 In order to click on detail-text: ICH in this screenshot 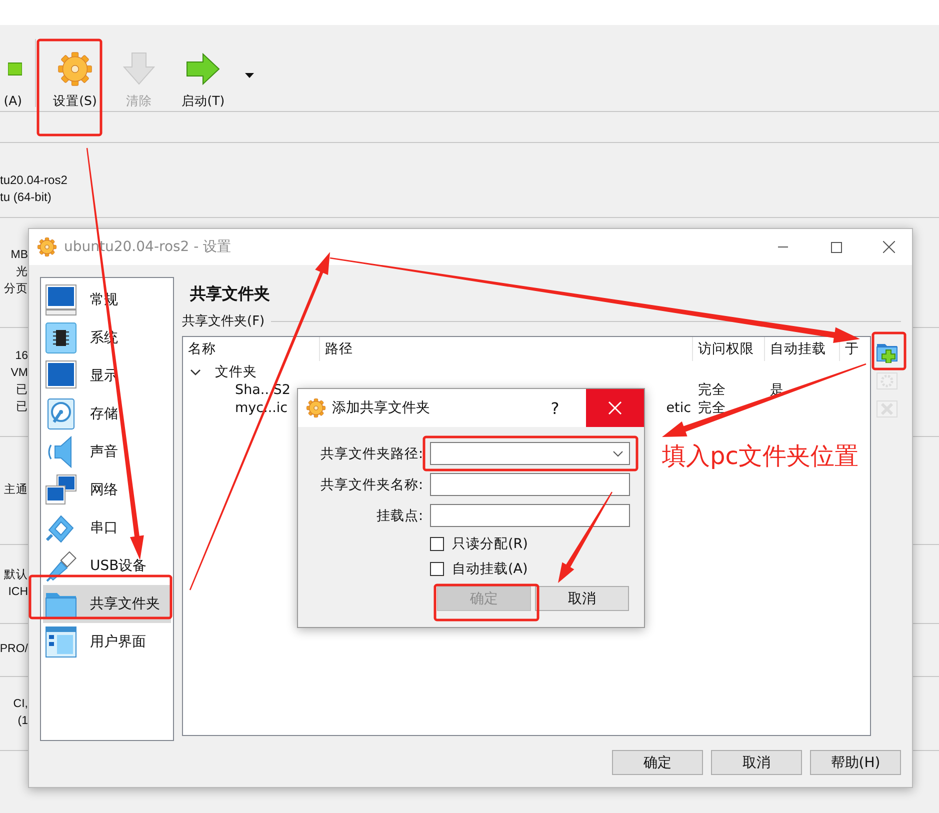, I will do `click(18, 592)`.